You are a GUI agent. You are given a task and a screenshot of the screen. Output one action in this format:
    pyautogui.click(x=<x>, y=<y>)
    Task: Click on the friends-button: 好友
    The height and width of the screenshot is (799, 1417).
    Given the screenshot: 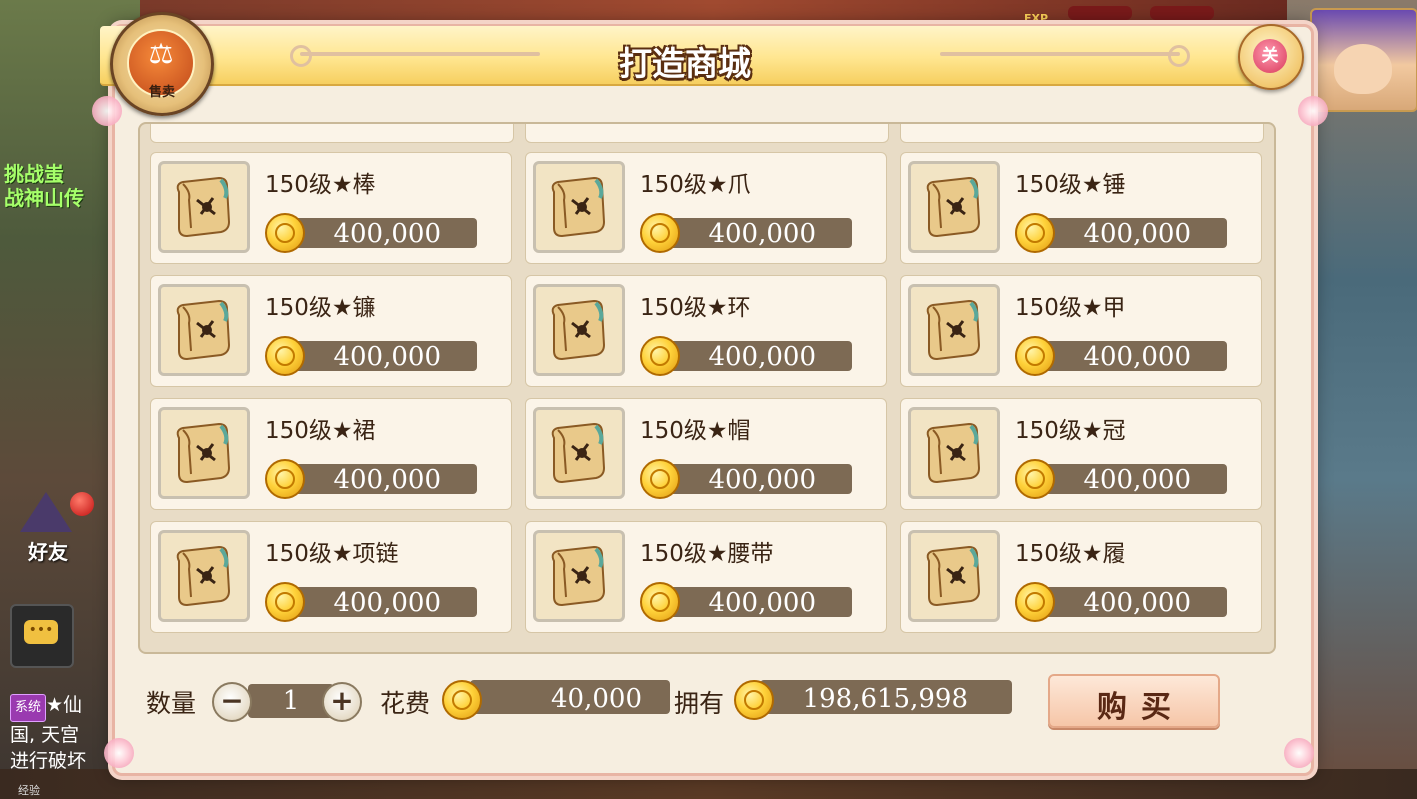 What is the action you would take?
    pyautogui.click(x=53, y=531)
    